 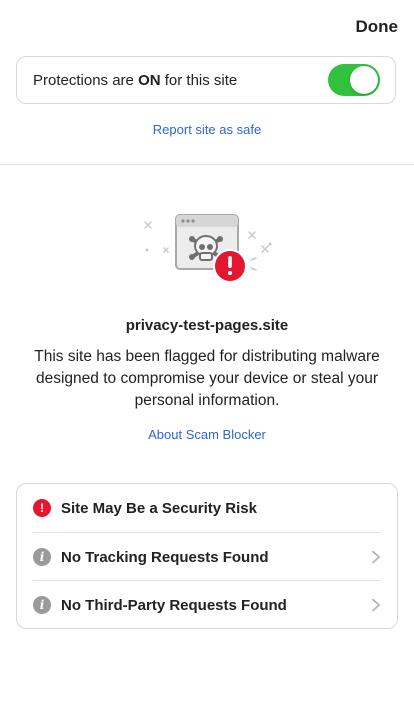 I want to click on site-domain: privacy-test-pages.site, so click(x=207, y=325).